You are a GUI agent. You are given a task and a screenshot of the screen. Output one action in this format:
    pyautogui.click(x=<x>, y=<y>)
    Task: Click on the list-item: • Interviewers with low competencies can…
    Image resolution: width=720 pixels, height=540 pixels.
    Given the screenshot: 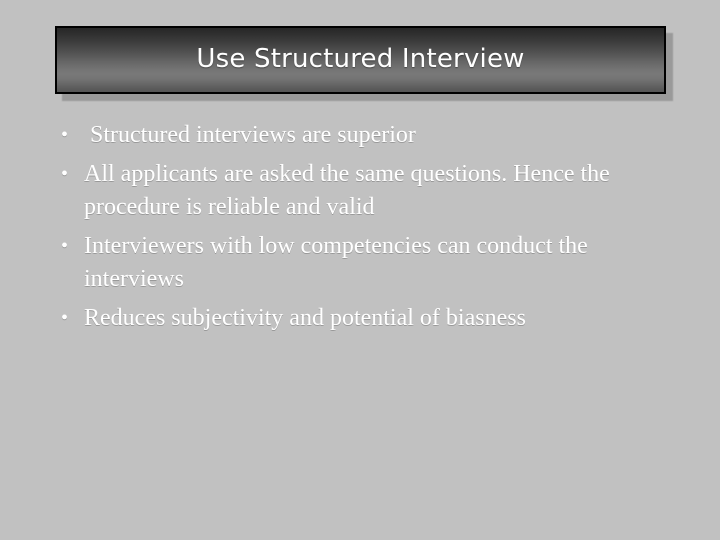 What is the action you would take?
    pyautogui.click(x=368, y=263)
    